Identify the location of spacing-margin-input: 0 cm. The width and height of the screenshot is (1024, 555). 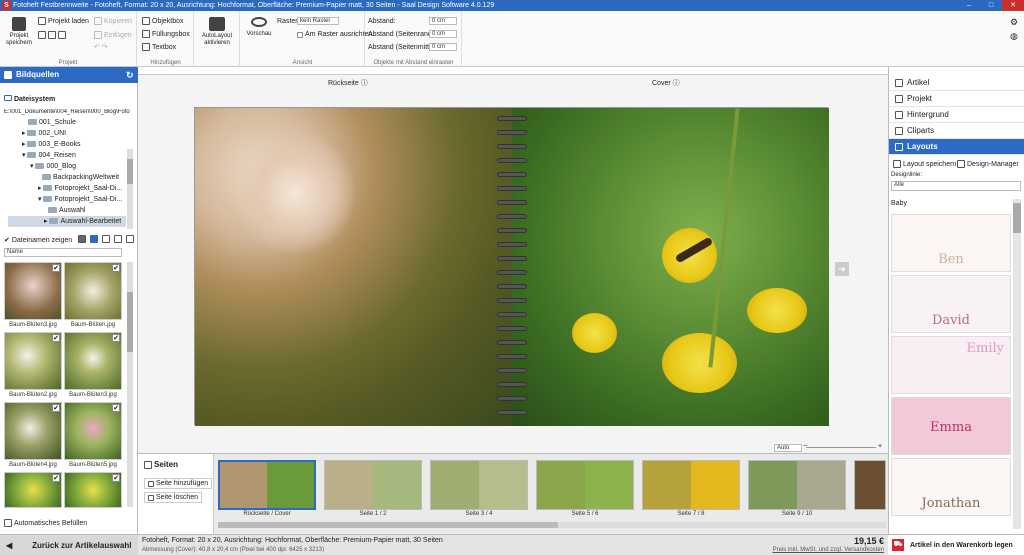
(443, 34).